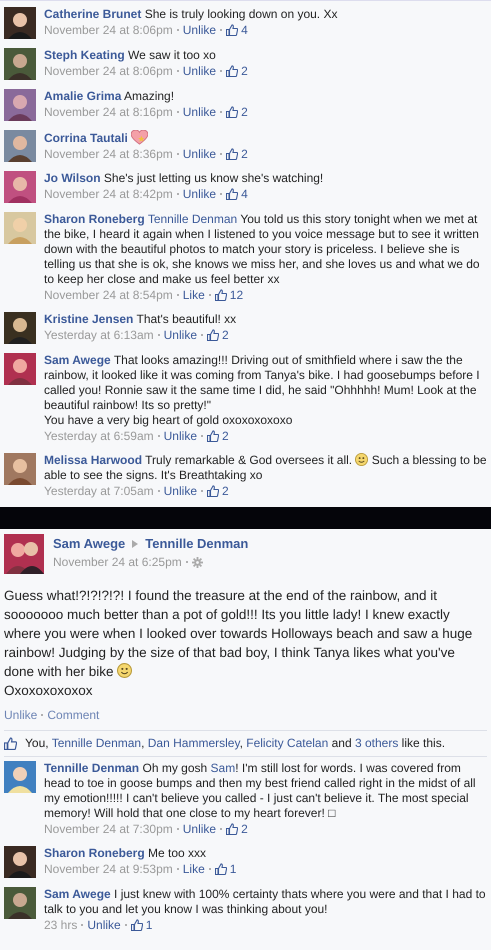 The height and width of the screenshot is (950, 491). I want to click on timestamp: November 24 at 8:36pm, so click(108, 154).